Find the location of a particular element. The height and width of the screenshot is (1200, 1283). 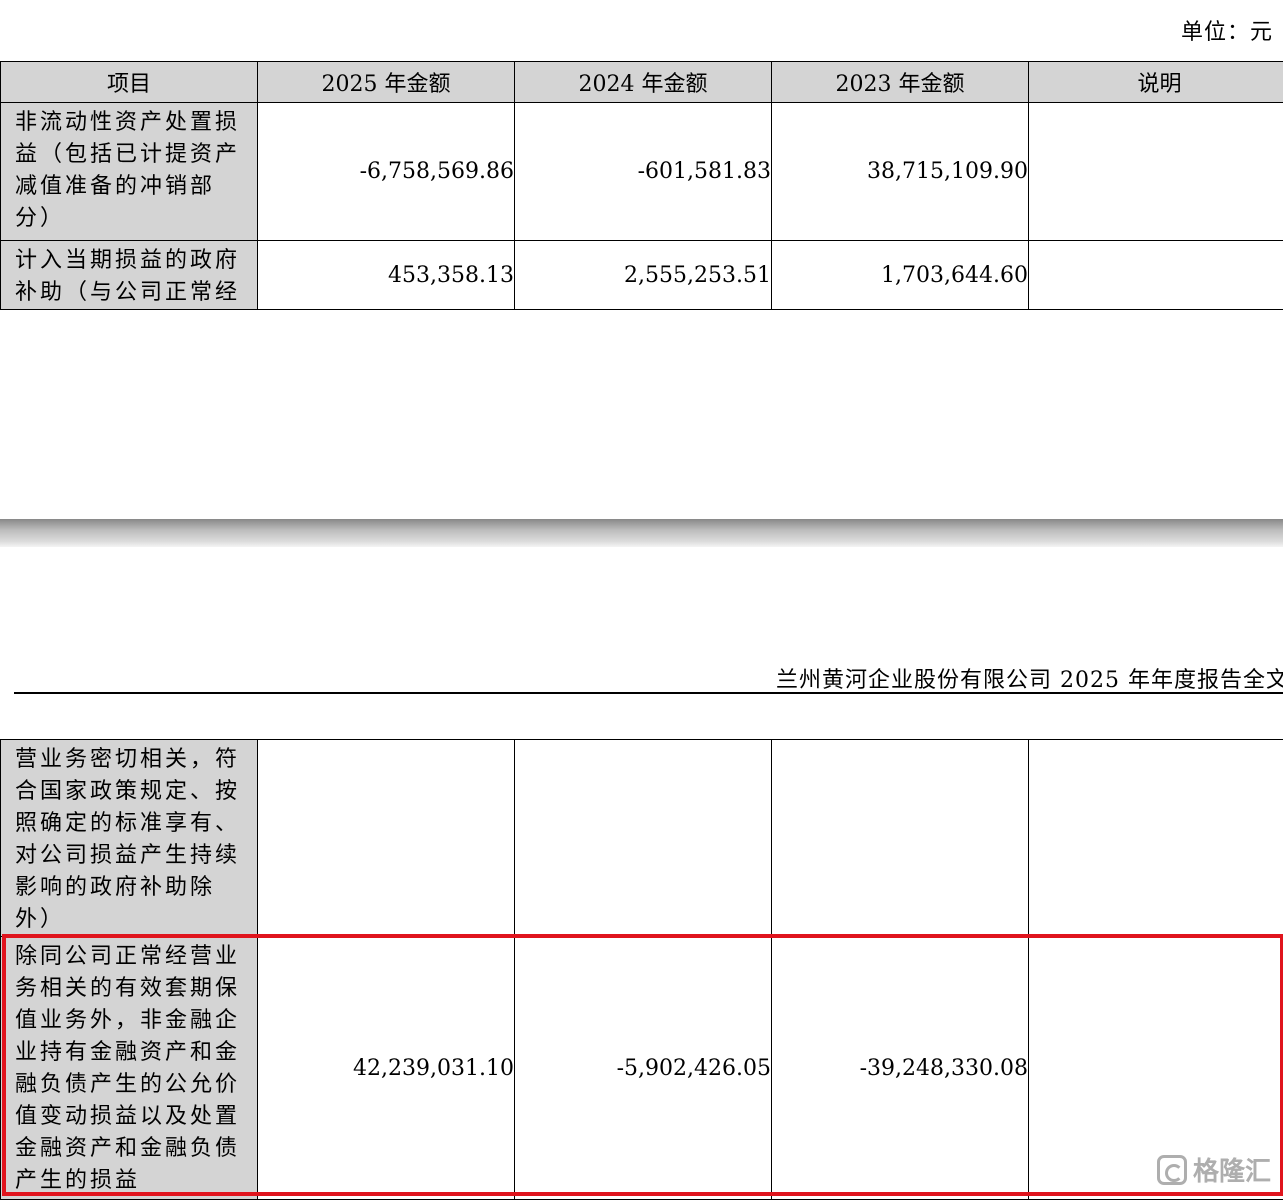

row-label-cell: 非流动性资产处置损益（包括已计提资产减值准备的冲销部分） is located at coordinates (129, 172).